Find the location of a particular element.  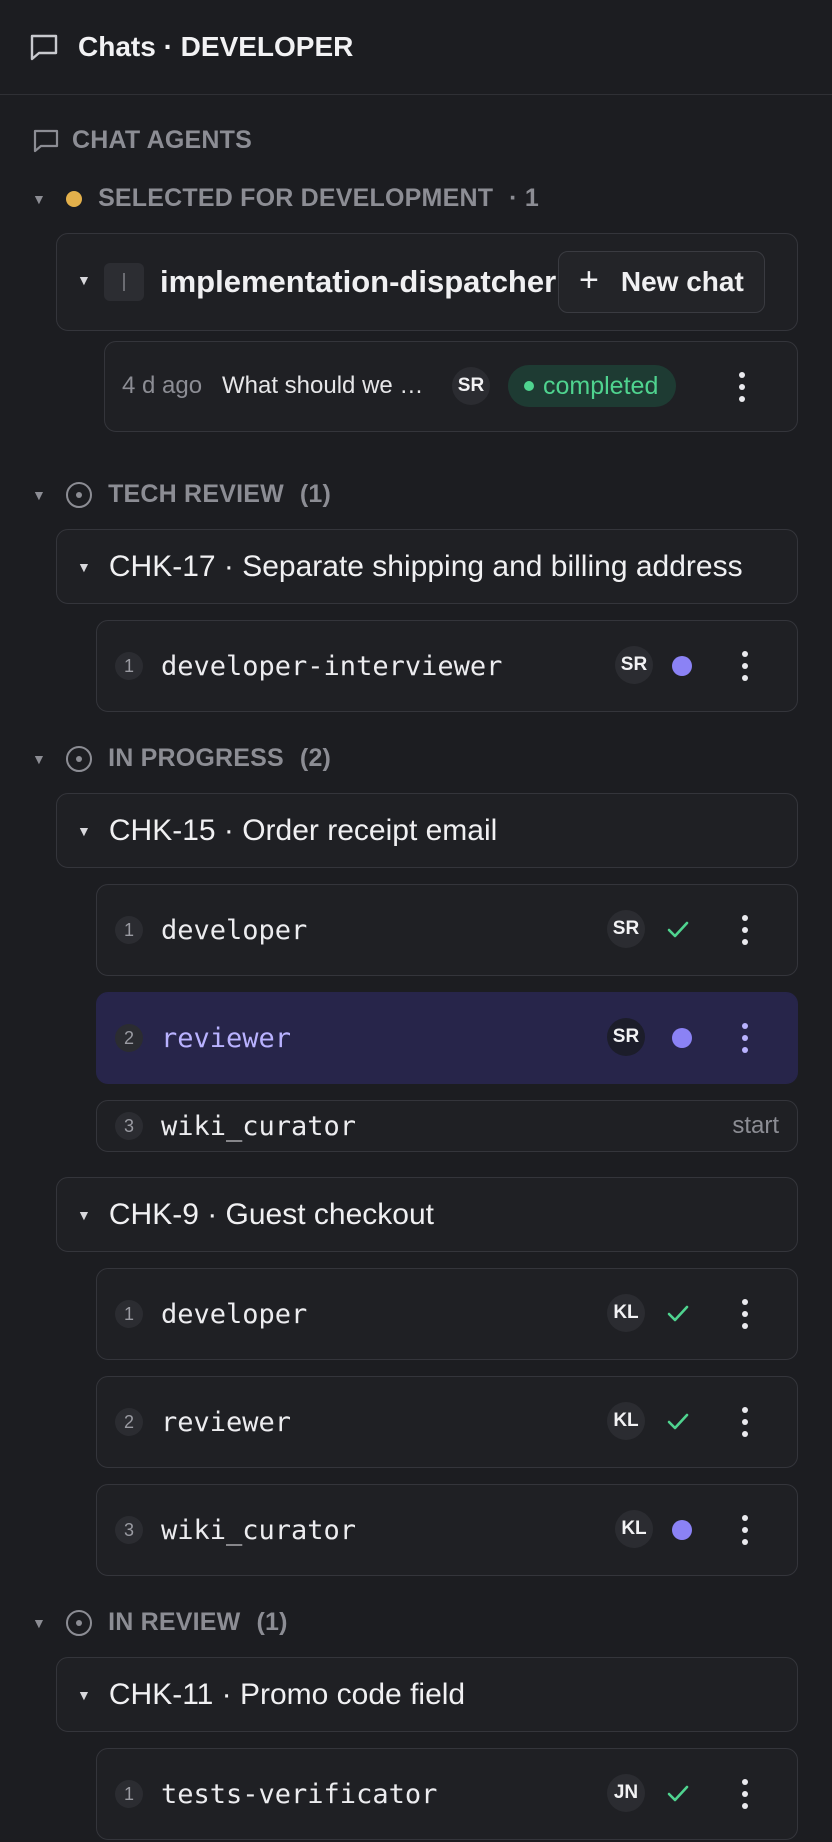

section-label: IN REVIEW is located at coordinates (174, 1622).